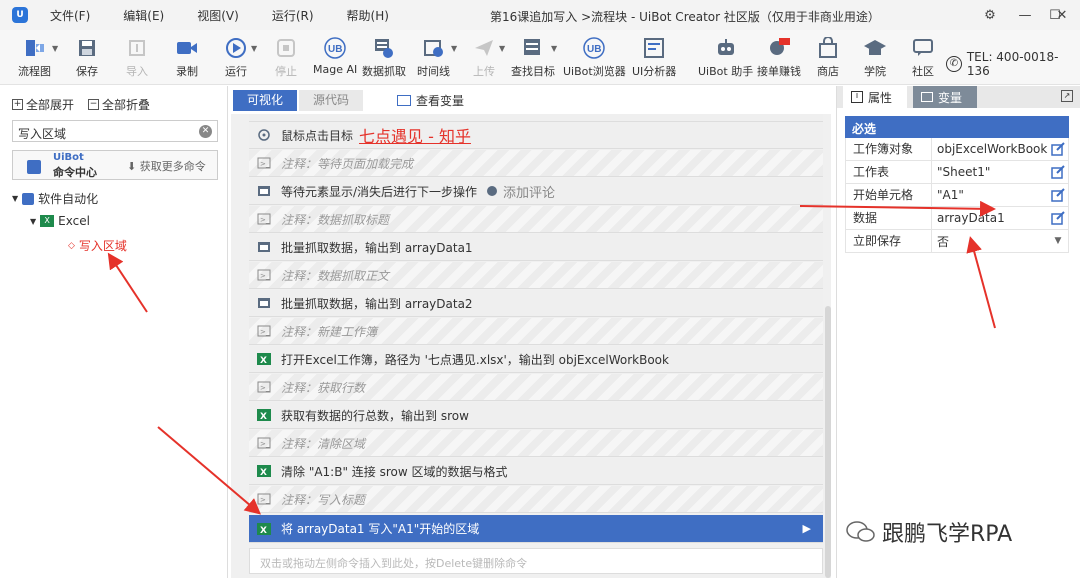  Describe the element at coordinates (1058, 241) in the screenshot. I see `chevron-down-icon: ▼` at that location.